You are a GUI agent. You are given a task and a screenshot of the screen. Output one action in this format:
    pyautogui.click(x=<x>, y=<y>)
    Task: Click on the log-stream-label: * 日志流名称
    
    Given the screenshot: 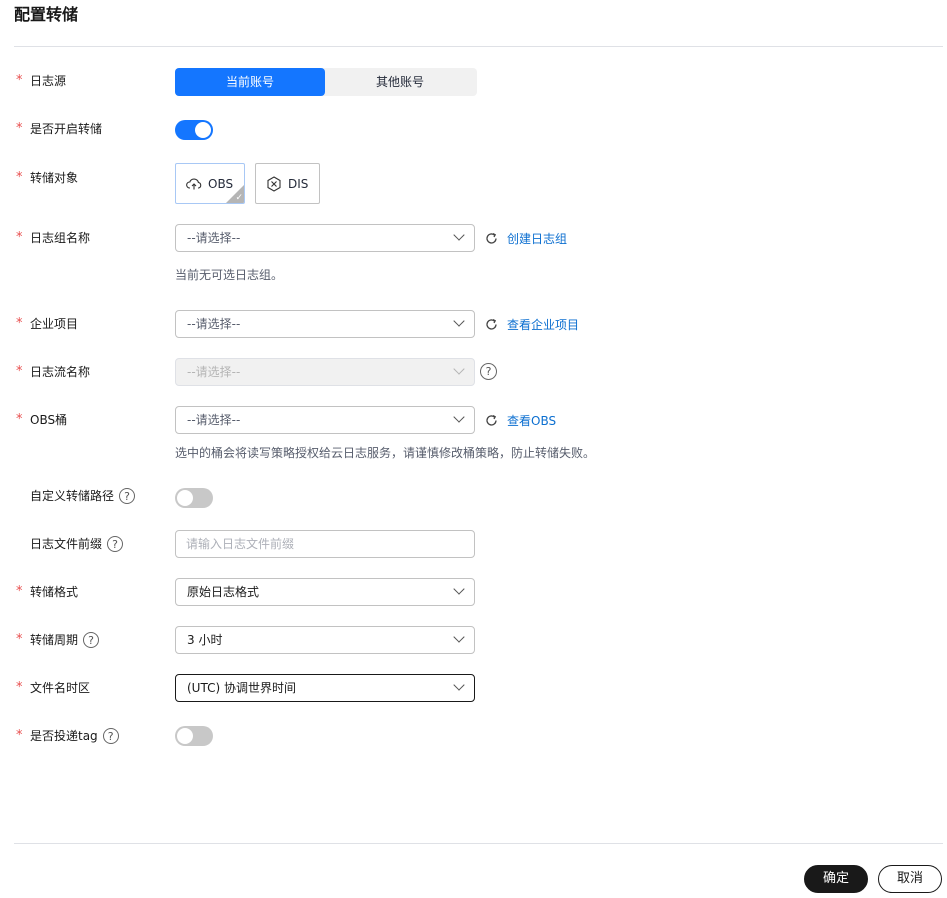 What is the action you would take?
    pyautogui.click(x=53, y=372)
    